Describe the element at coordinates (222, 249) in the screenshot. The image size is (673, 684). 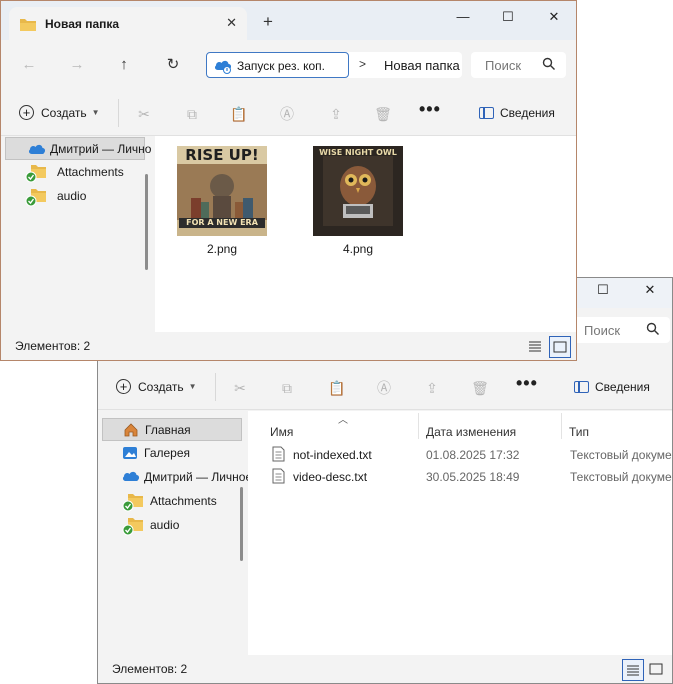
I see `file-name: 2.png` at that location.